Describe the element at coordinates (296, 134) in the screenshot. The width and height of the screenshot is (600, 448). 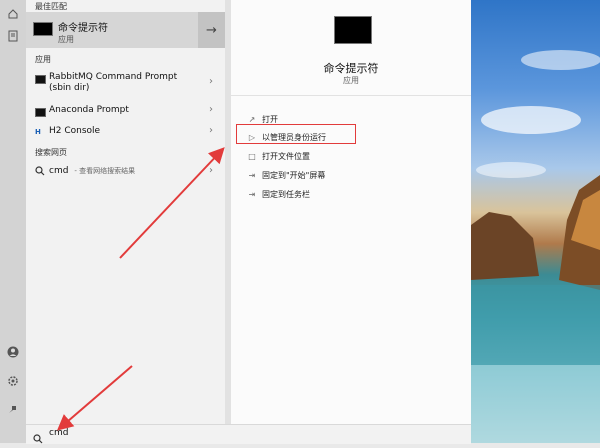
I see `highlight-box` at that location.